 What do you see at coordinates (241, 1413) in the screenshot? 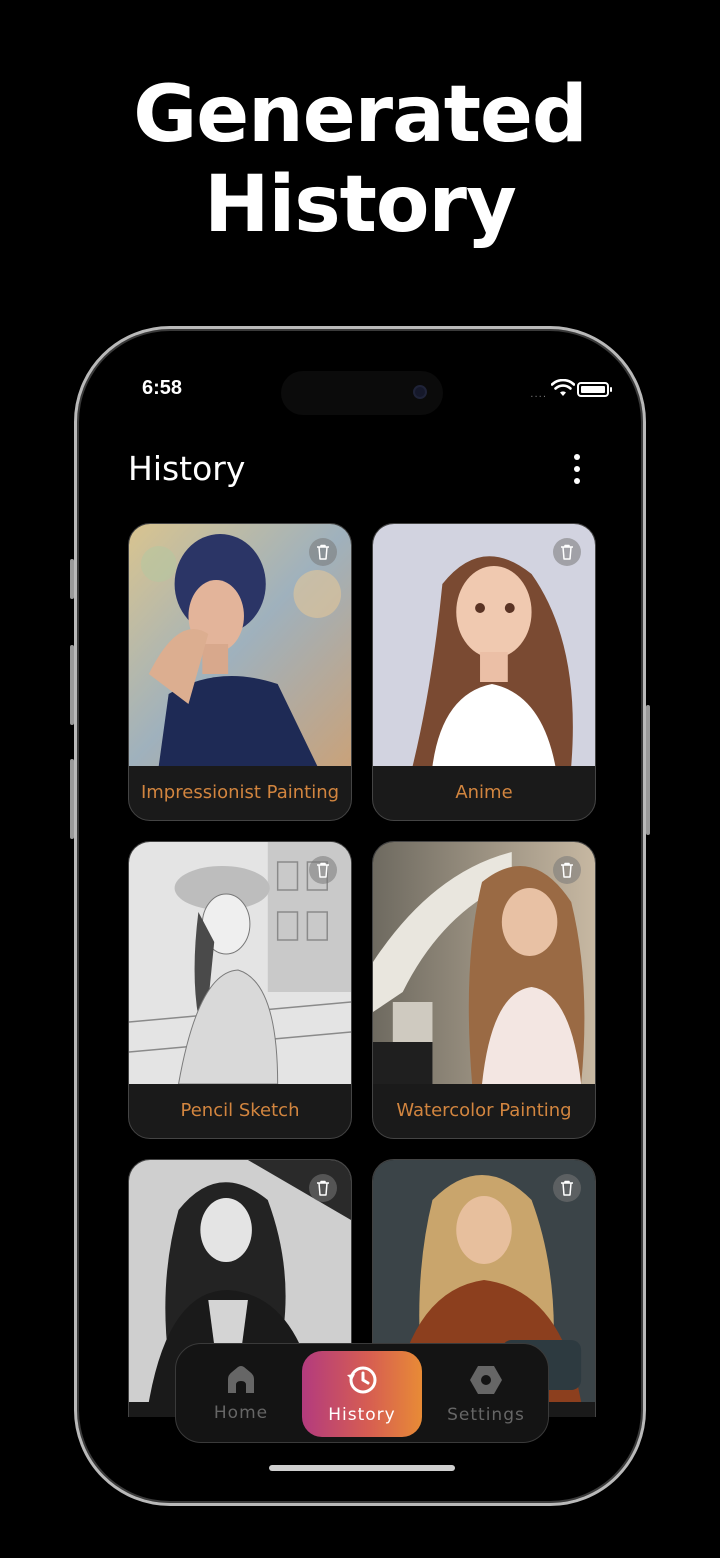
I see `nav-home-label: Home` at bounding box center [241, 1413].